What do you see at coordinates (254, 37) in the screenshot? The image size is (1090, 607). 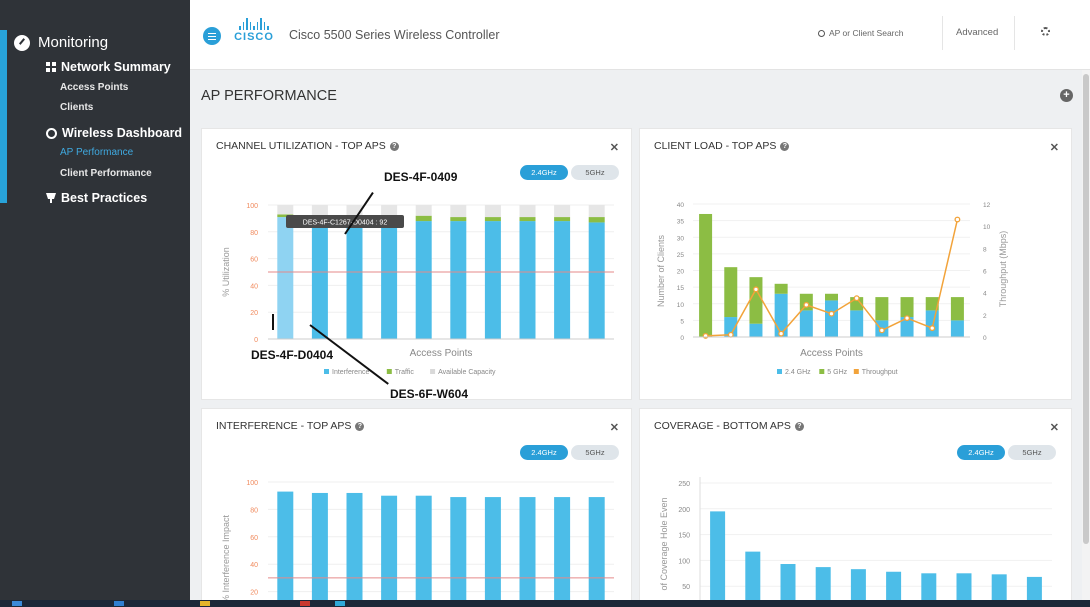 I see `logo-text: CISCO` at bounding box center [254, 37].